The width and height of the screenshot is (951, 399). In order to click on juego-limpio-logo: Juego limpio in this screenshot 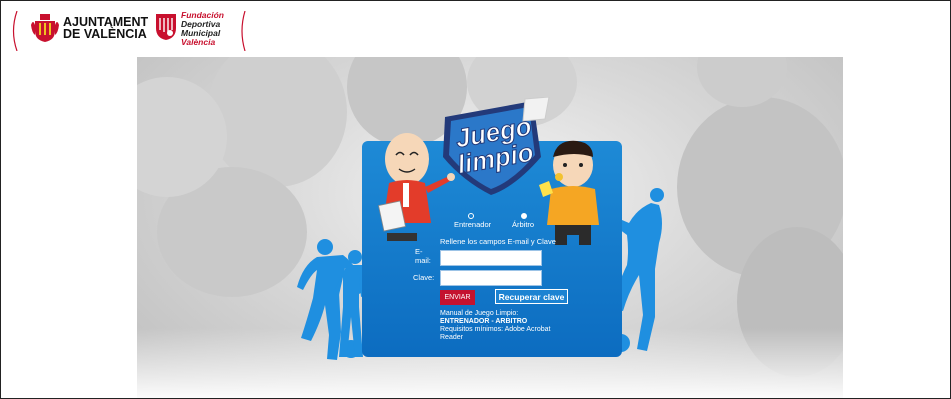, I will do `click(496, 146)`.